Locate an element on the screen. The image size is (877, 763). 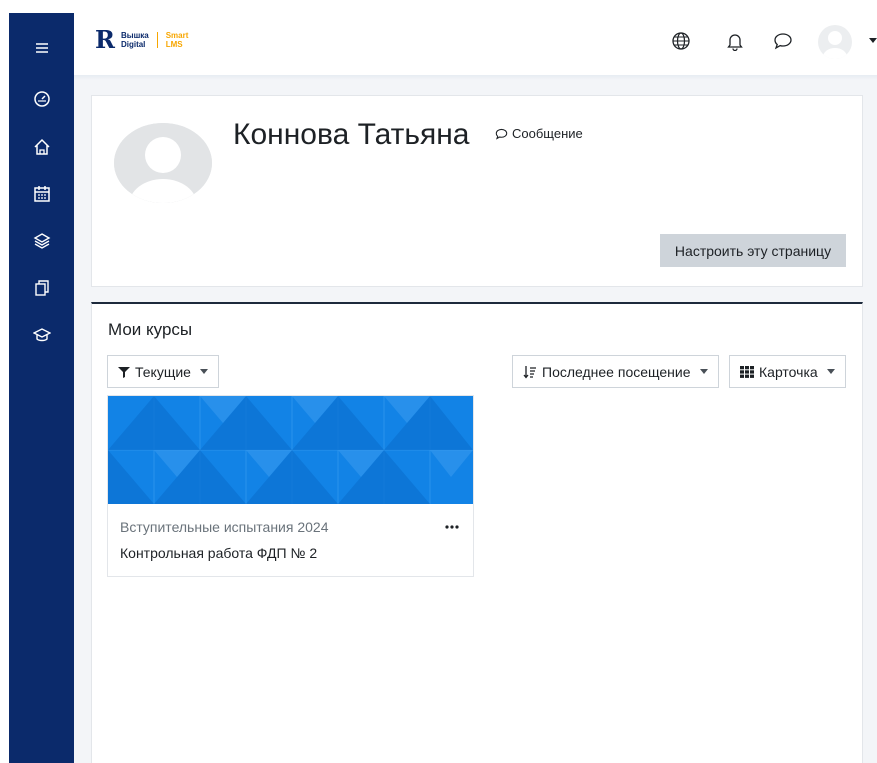
course-card-image is located at coordinates (290, 450).